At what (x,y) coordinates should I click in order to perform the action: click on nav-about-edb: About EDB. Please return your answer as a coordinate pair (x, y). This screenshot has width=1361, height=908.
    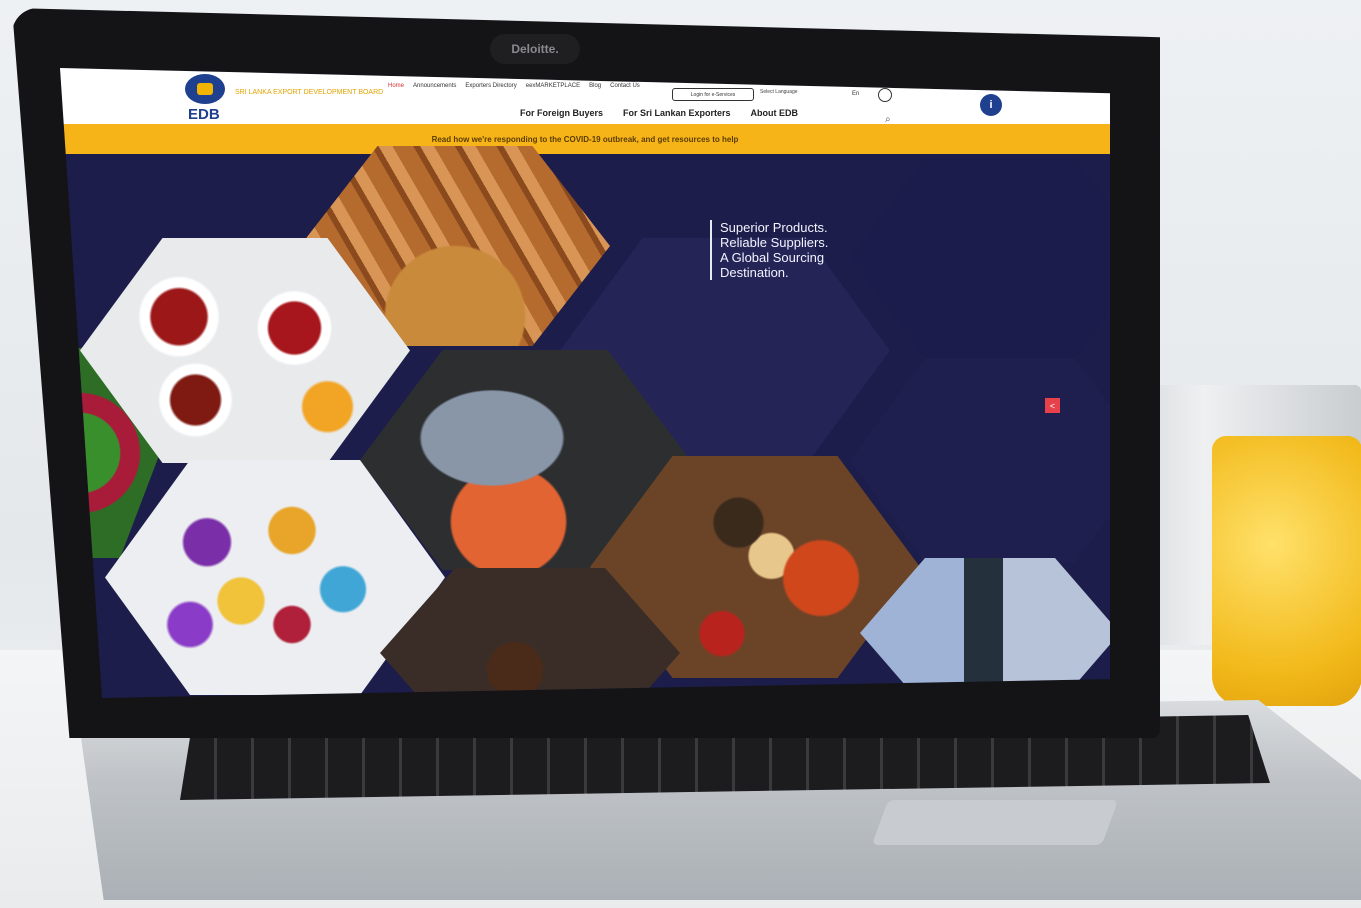
    Looking at the image, I should click on (775, 113).